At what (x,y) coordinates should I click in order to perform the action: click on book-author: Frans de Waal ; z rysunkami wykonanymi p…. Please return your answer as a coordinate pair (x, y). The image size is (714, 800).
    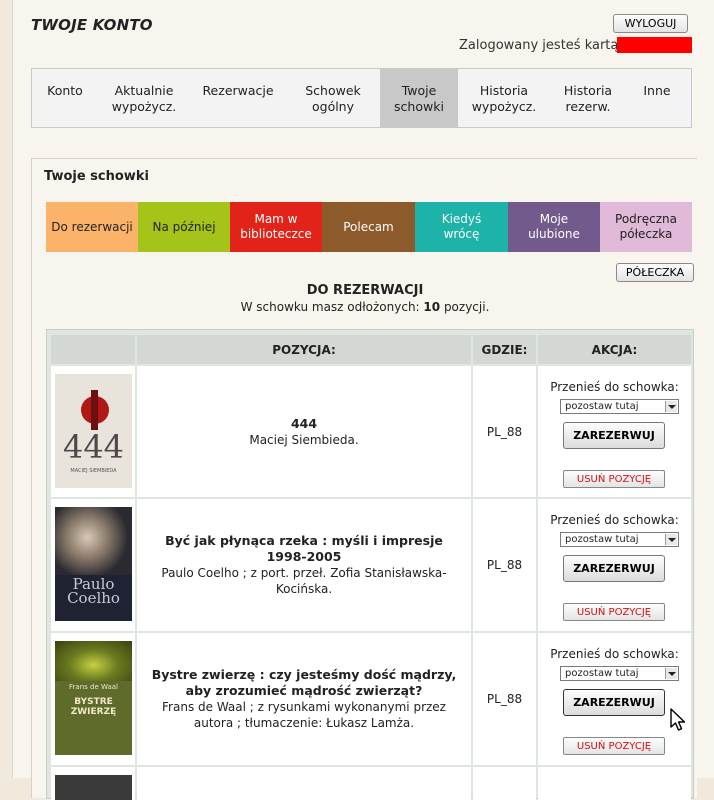
    Looking at the image, I should click on (304, 707).